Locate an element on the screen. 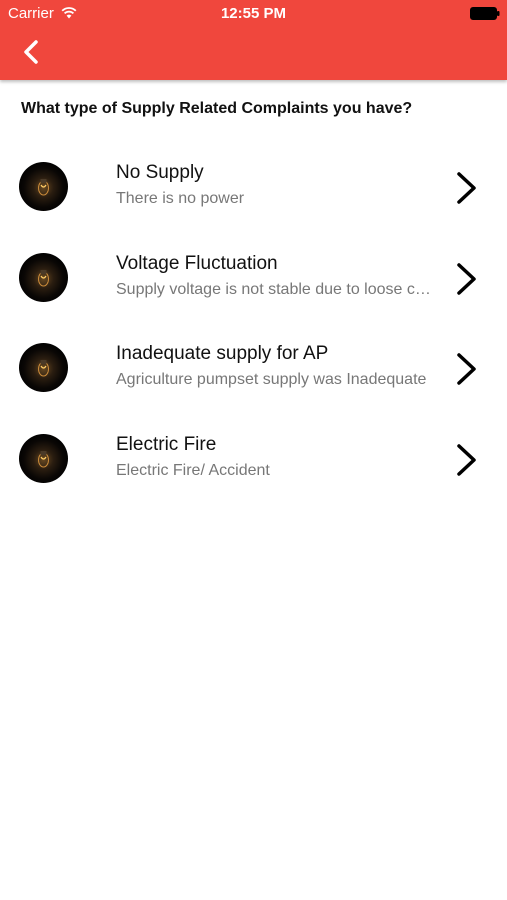  complaint-subtitle: There is no power is located at coordinates (180, 198).